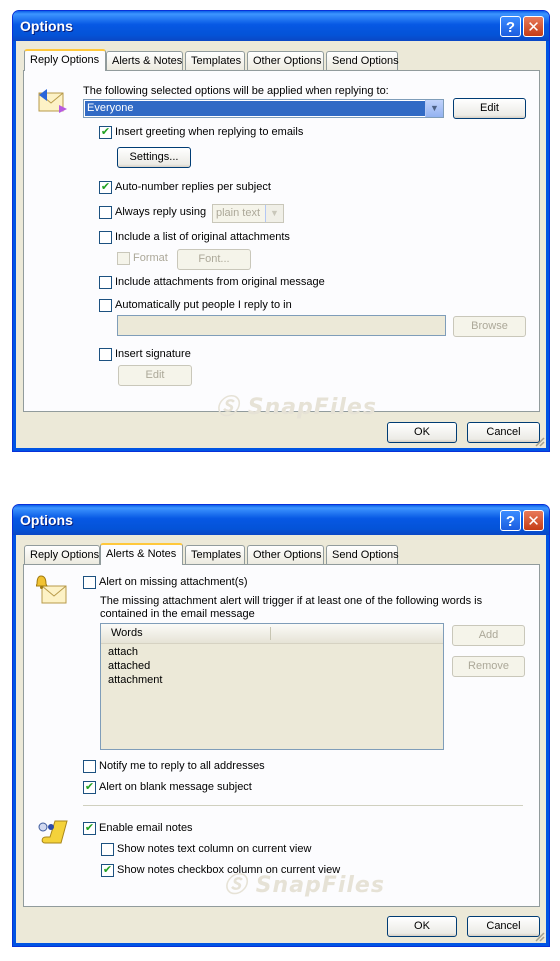 The height and width of the screenshot is (961, 560). Describe the element at coordinates (203, 305) in the screenshot. I see `auto-put-label: Automatically put people I reply to in` at that location.